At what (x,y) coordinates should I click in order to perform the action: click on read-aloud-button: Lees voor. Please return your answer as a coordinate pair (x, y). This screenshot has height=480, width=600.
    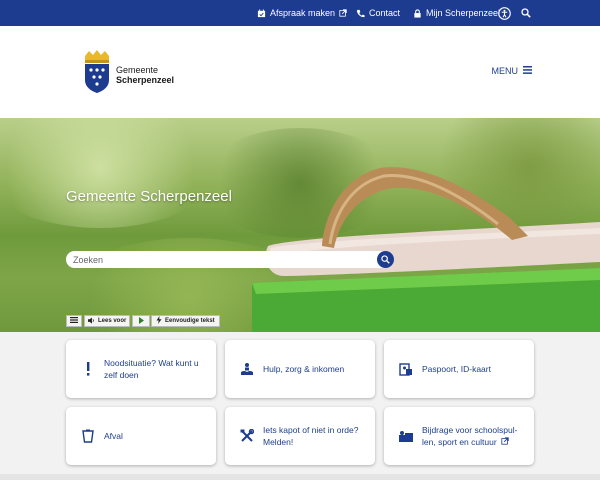
    Looking at the image, I should click on (107, 321).